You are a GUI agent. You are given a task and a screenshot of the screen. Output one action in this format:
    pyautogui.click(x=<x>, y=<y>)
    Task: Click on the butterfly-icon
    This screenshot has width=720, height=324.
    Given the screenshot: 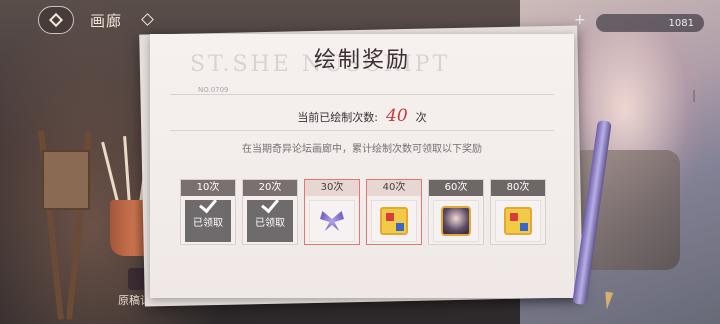 What is the action you would take?
    pyautogui.click(x=332, y=221)
    